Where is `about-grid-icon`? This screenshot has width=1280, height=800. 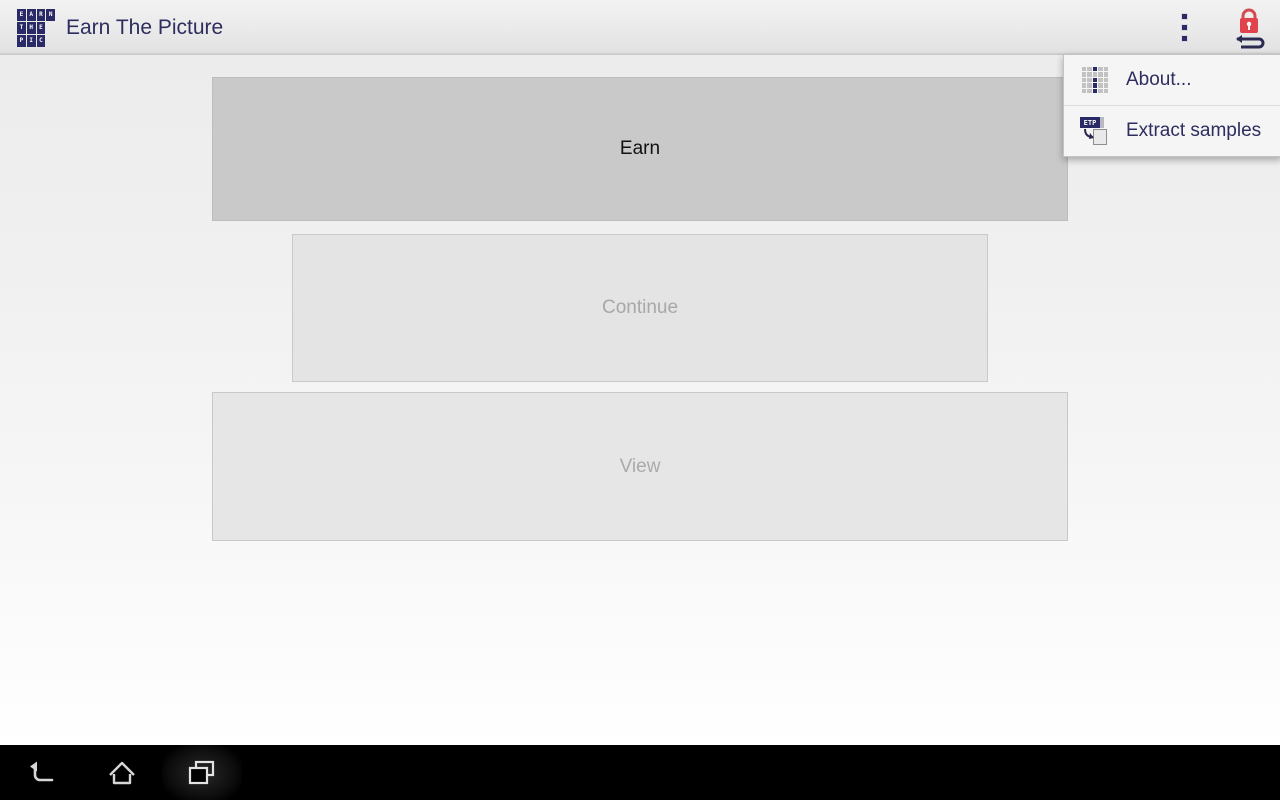
about-grid-icon is located at coordinates (1095, 80).